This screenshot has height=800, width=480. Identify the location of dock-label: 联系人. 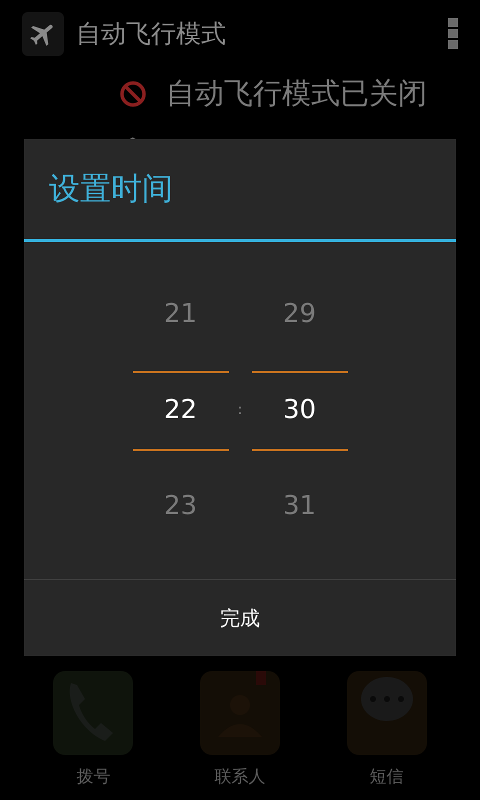
(240, 777).